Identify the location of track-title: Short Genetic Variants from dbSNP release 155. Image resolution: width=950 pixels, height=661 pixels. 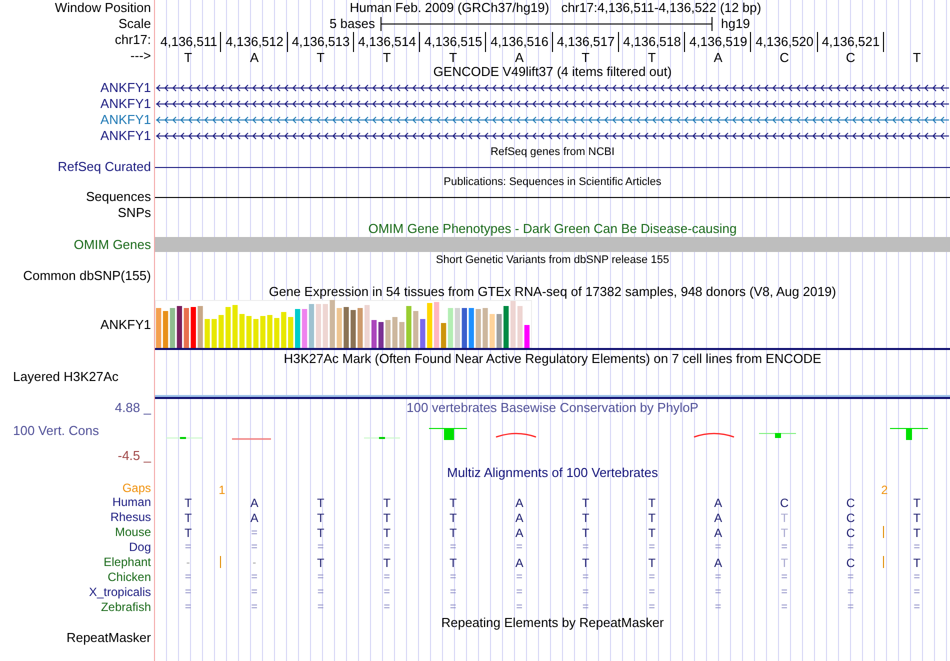
(553, 260).